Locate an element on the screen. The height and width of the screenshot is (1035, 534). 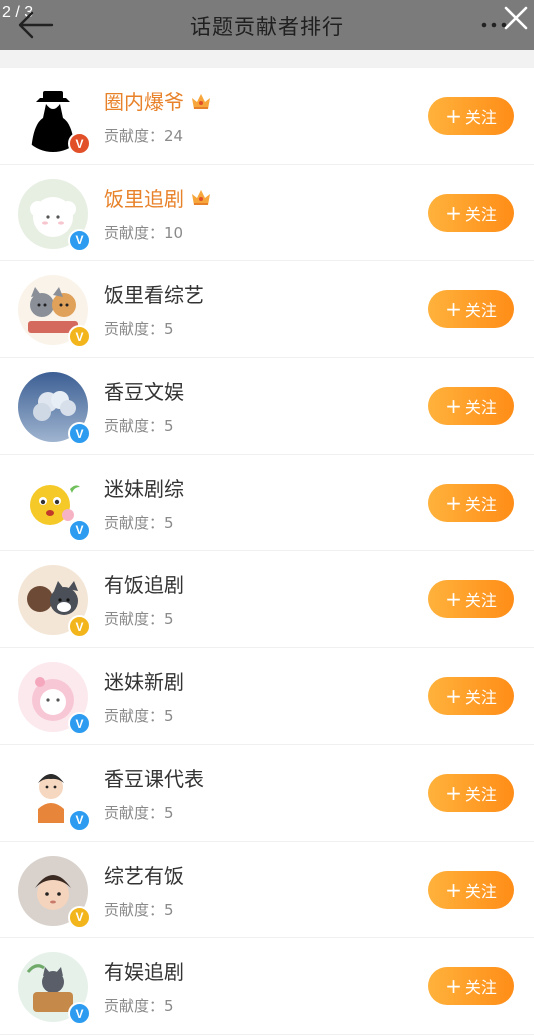
contributor-name: 综艺有饭 is located at coordinates (144, 874).